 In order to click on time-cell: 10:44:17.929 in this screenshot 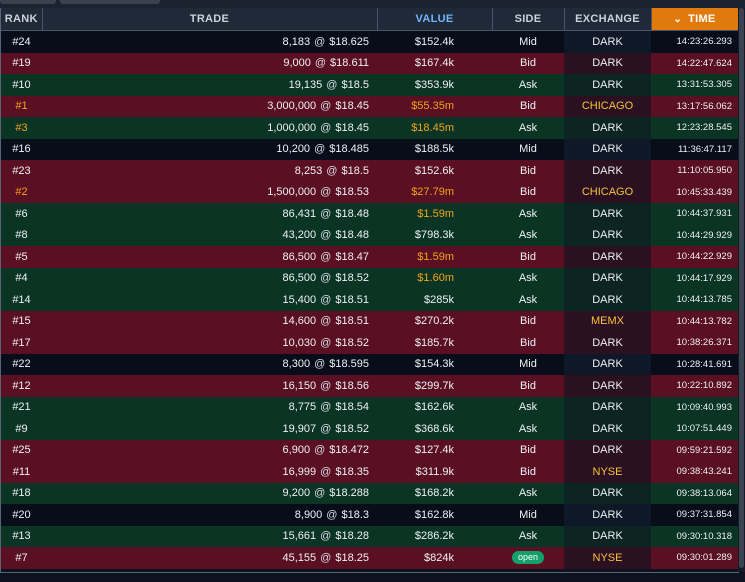, I will do `click(694, 278)`.